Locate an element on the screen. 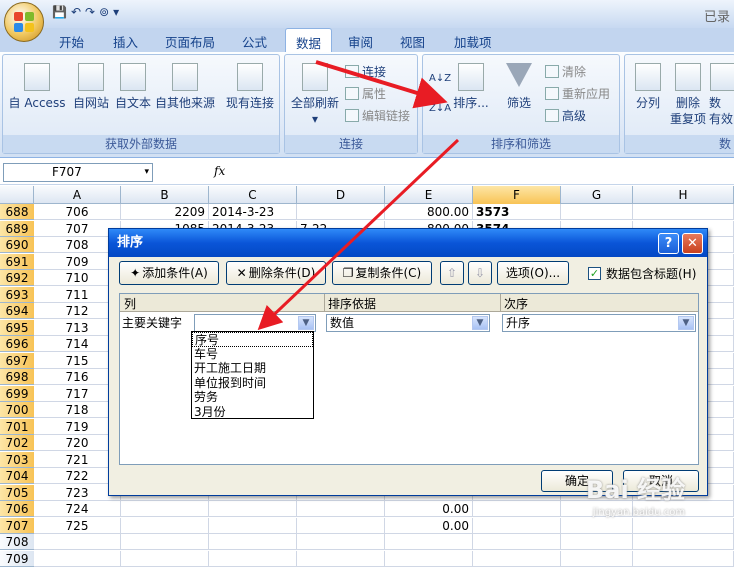 The image size is (734, 567). row-header: 709 is located at coordinates (17, 558).